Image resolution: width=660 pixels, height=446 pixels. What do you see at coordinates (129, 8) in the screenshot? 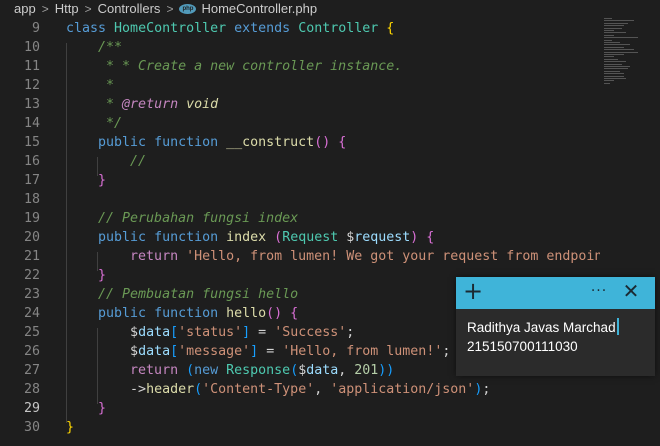
I see `breadcrumb-controllers: Controllers` at bounding box center [129, 8].